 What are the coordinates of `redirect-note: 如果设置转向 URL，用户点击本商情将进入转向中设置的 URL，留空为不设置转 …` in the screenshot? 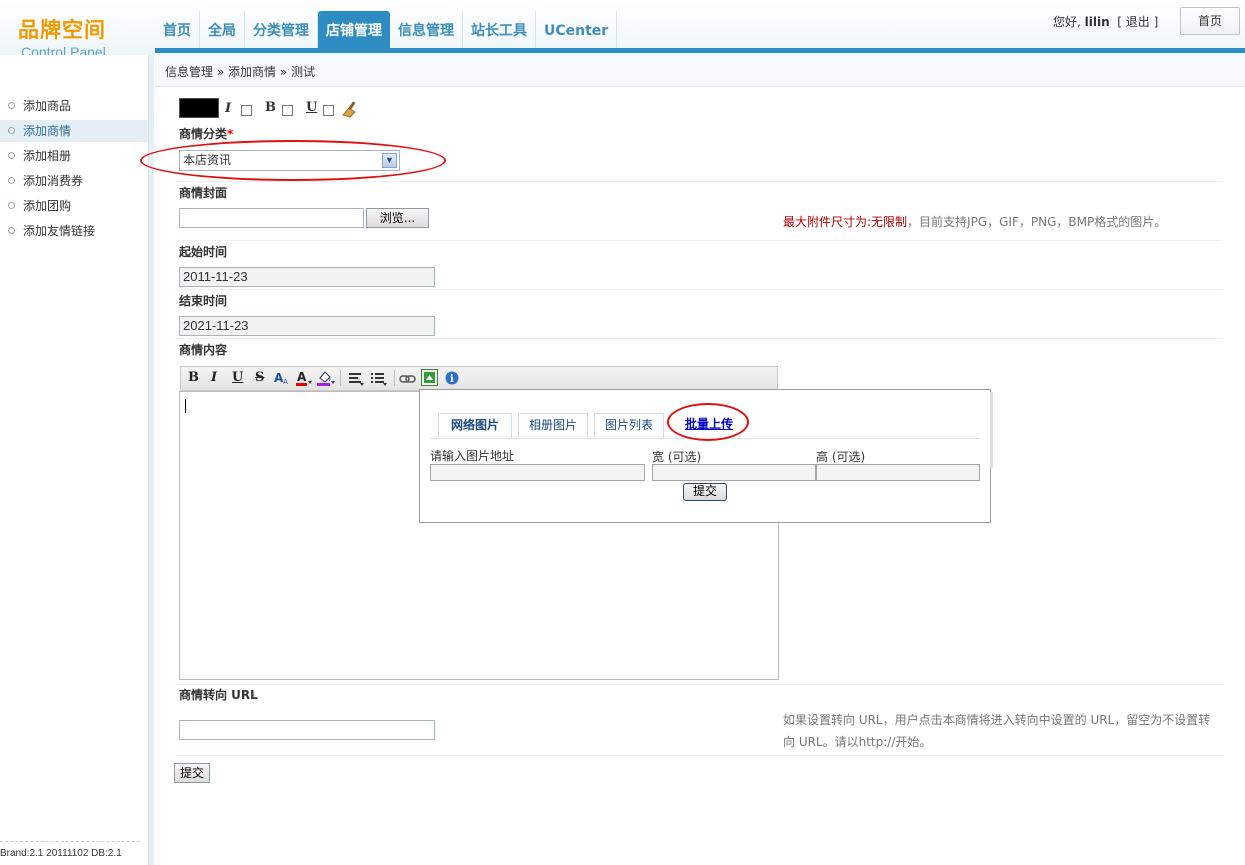 It's located at (997, 731).